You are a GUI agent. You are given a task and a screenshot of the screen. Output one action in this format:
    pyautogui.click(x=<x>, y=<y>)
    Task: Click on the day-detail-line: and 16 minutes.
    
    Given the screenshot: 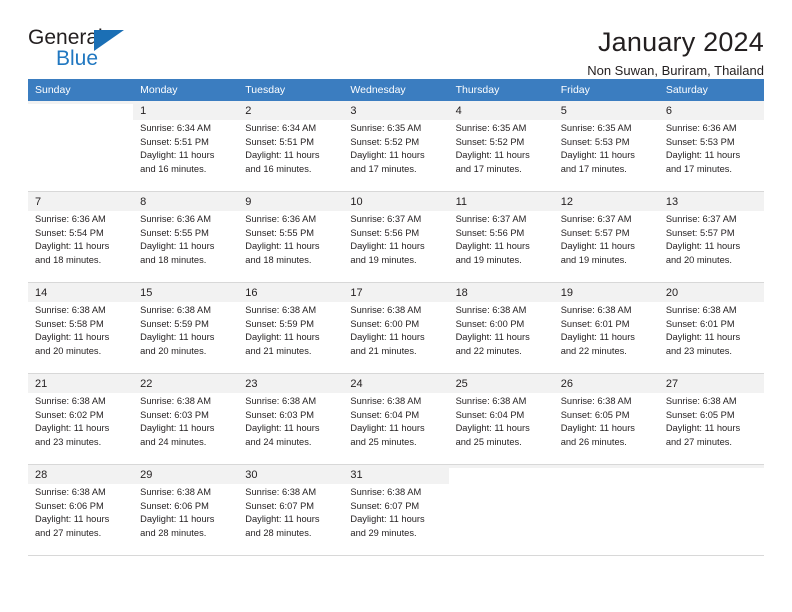 What is the action you would take?
    pyautogui.click(x=173, y=168)
    